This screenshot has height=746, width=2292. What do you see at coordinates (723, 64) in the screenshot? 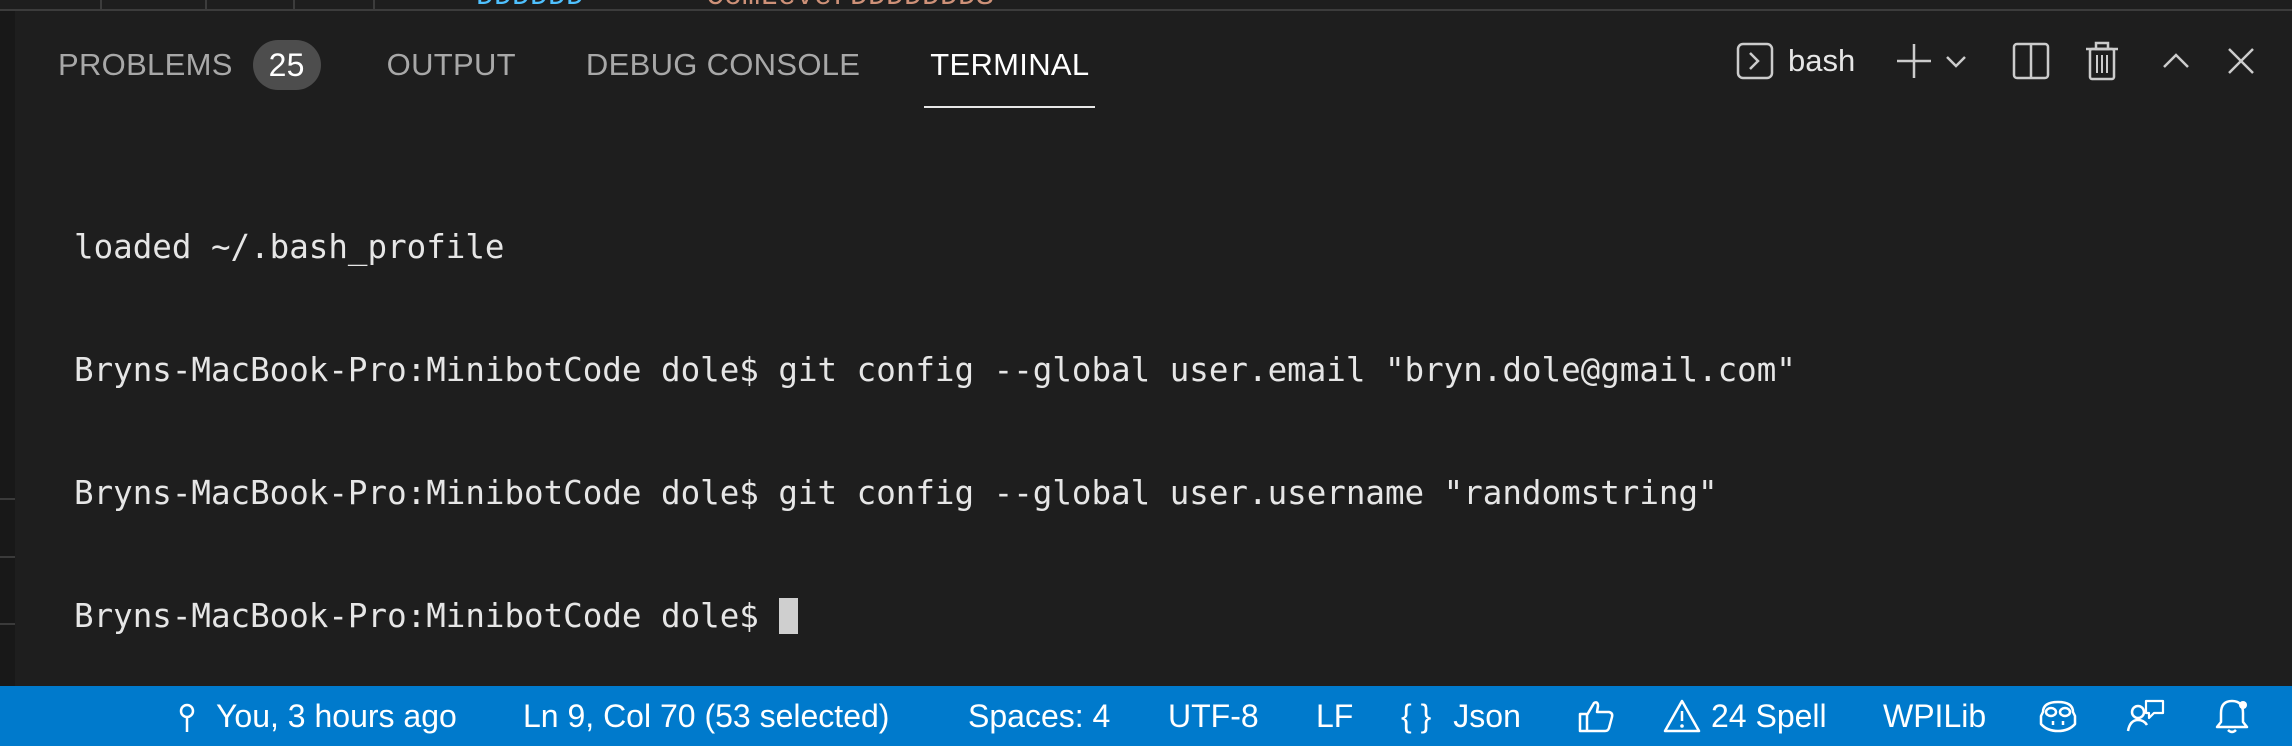
I see `tab-debug-console-label: DEBUG CONSOLE` at bounding box center [723, 64].